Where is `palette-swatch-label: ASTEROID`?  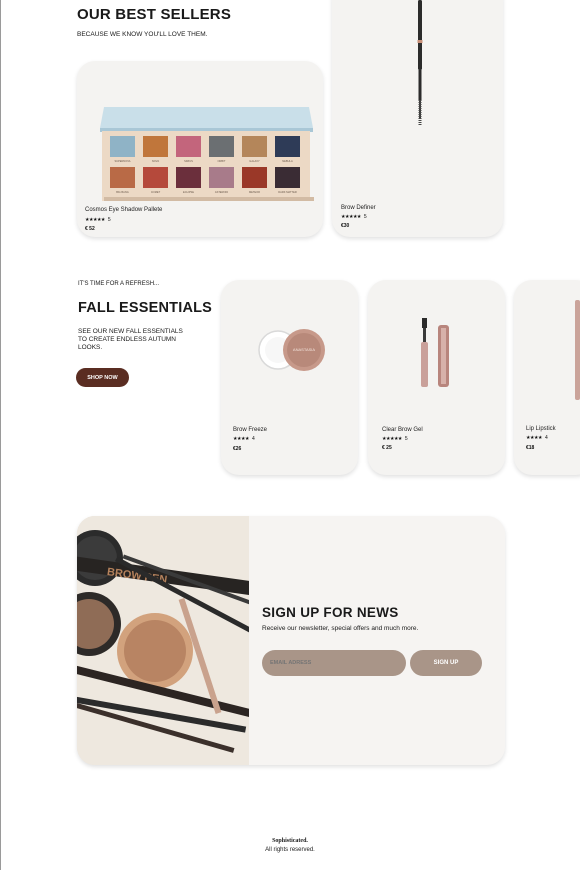 palette-swatch-label: ASTEROID is located at coordinates (221, 192).